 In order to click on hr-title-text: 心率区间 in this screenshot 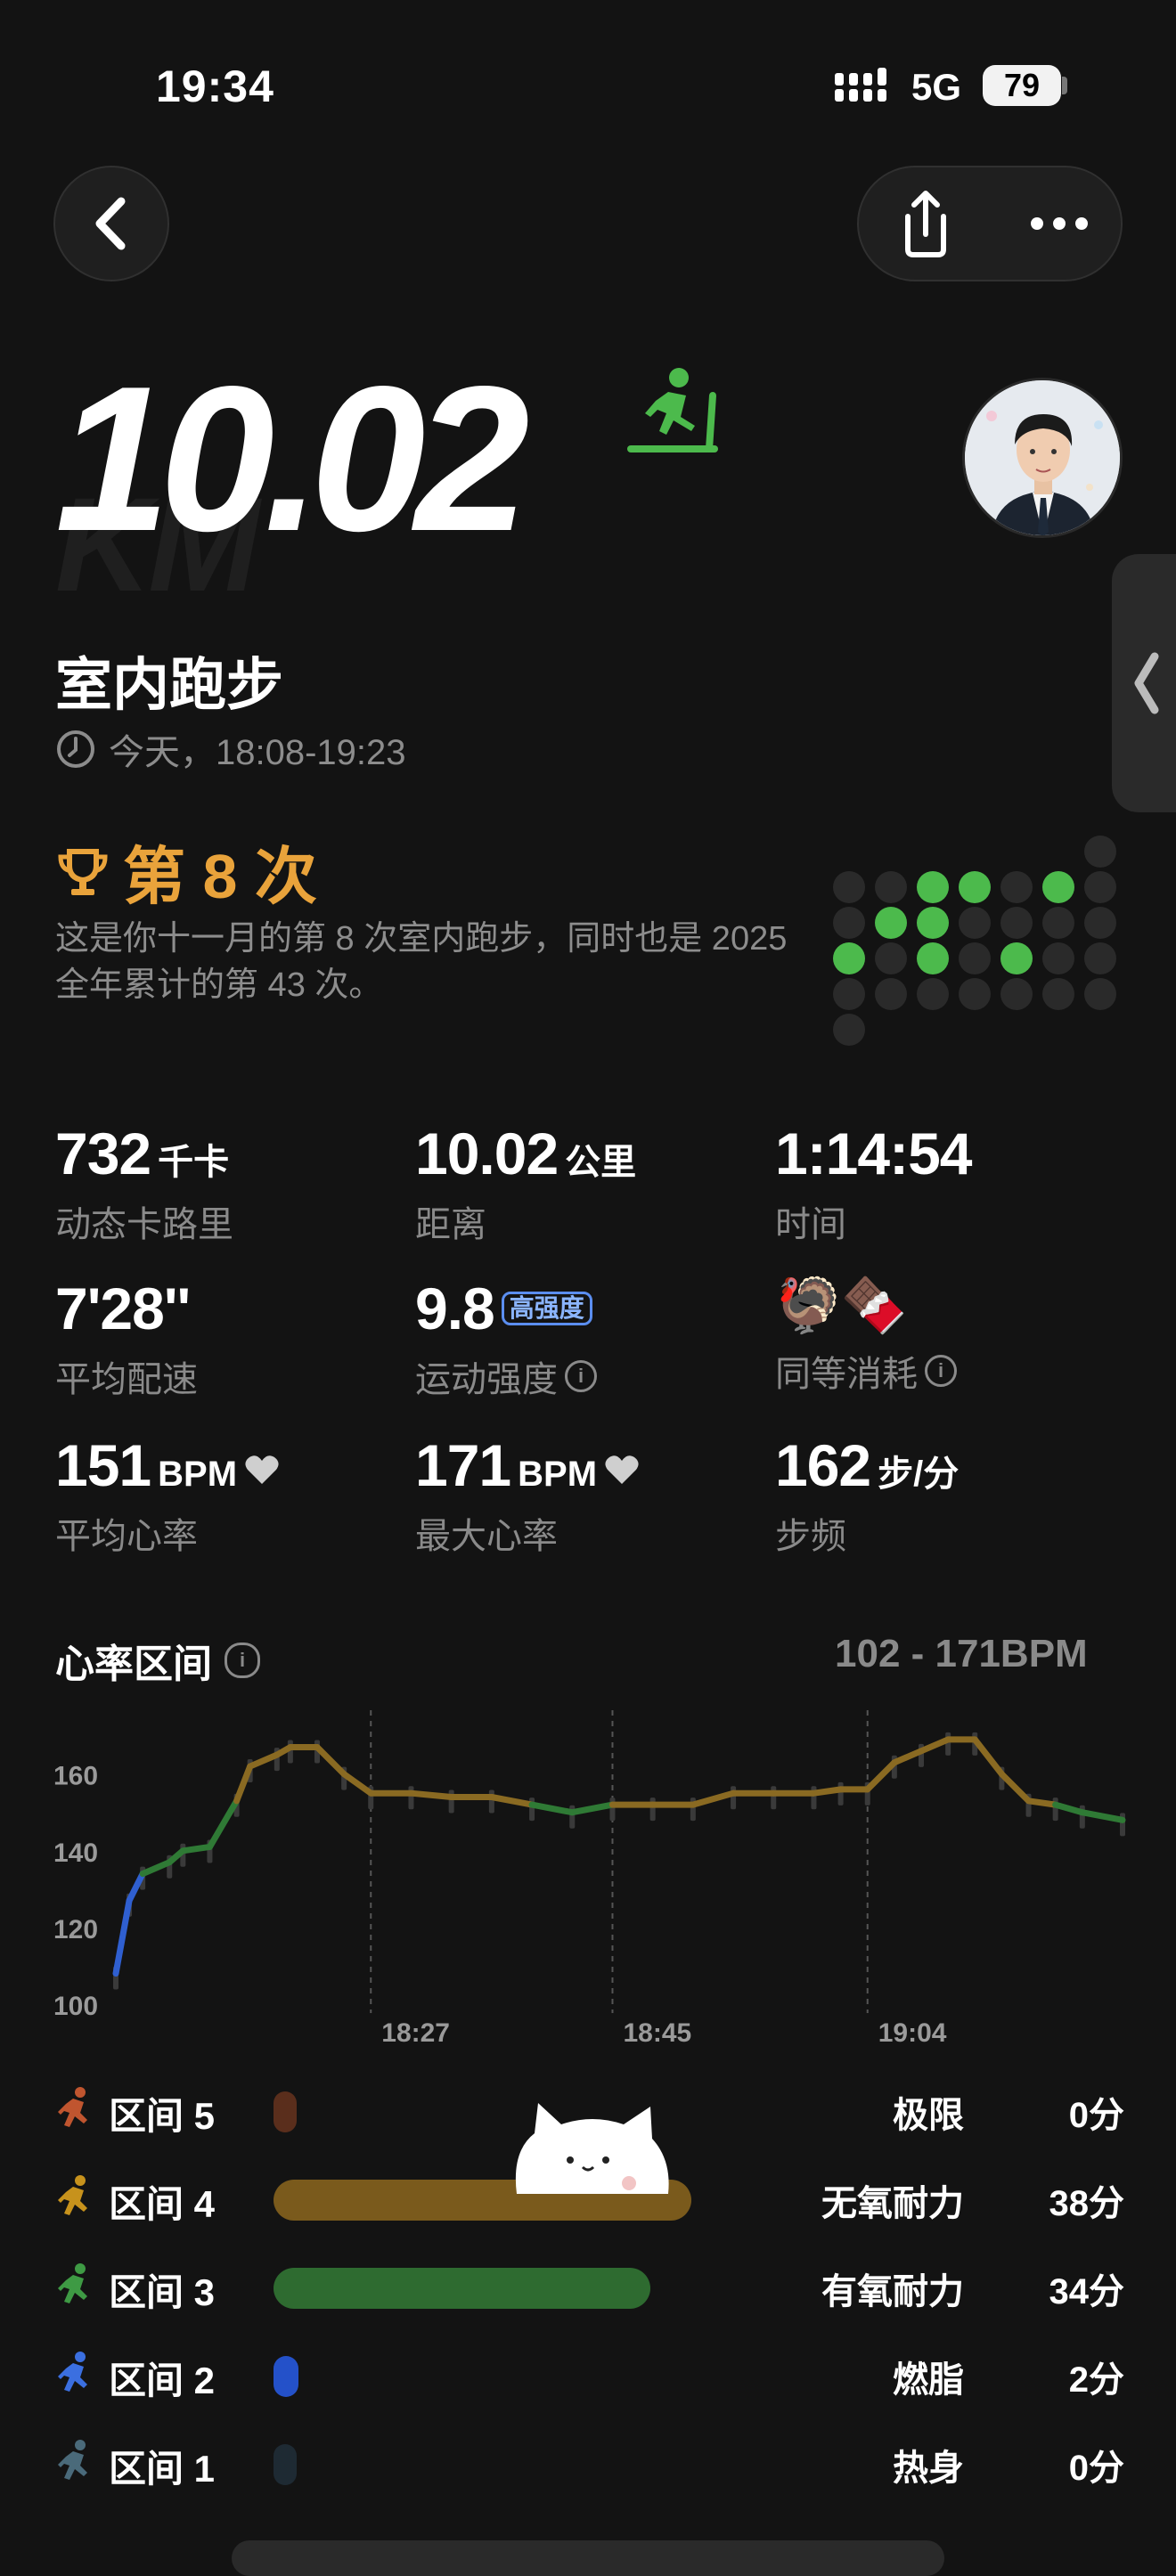, I will do `click(133, 1664)`.